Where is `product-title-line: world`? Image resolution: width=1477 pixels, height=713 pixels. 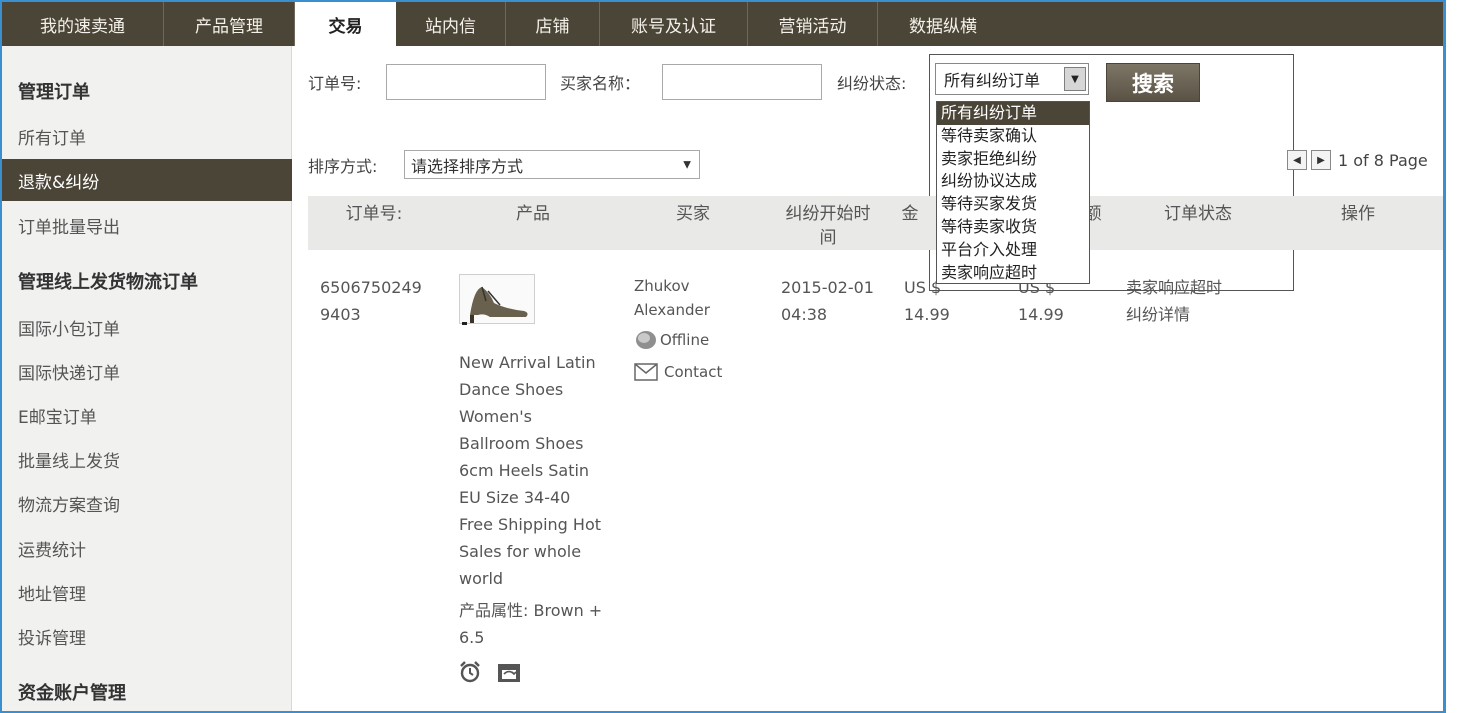
product-title-line: world is located at coordinates (481, 578).